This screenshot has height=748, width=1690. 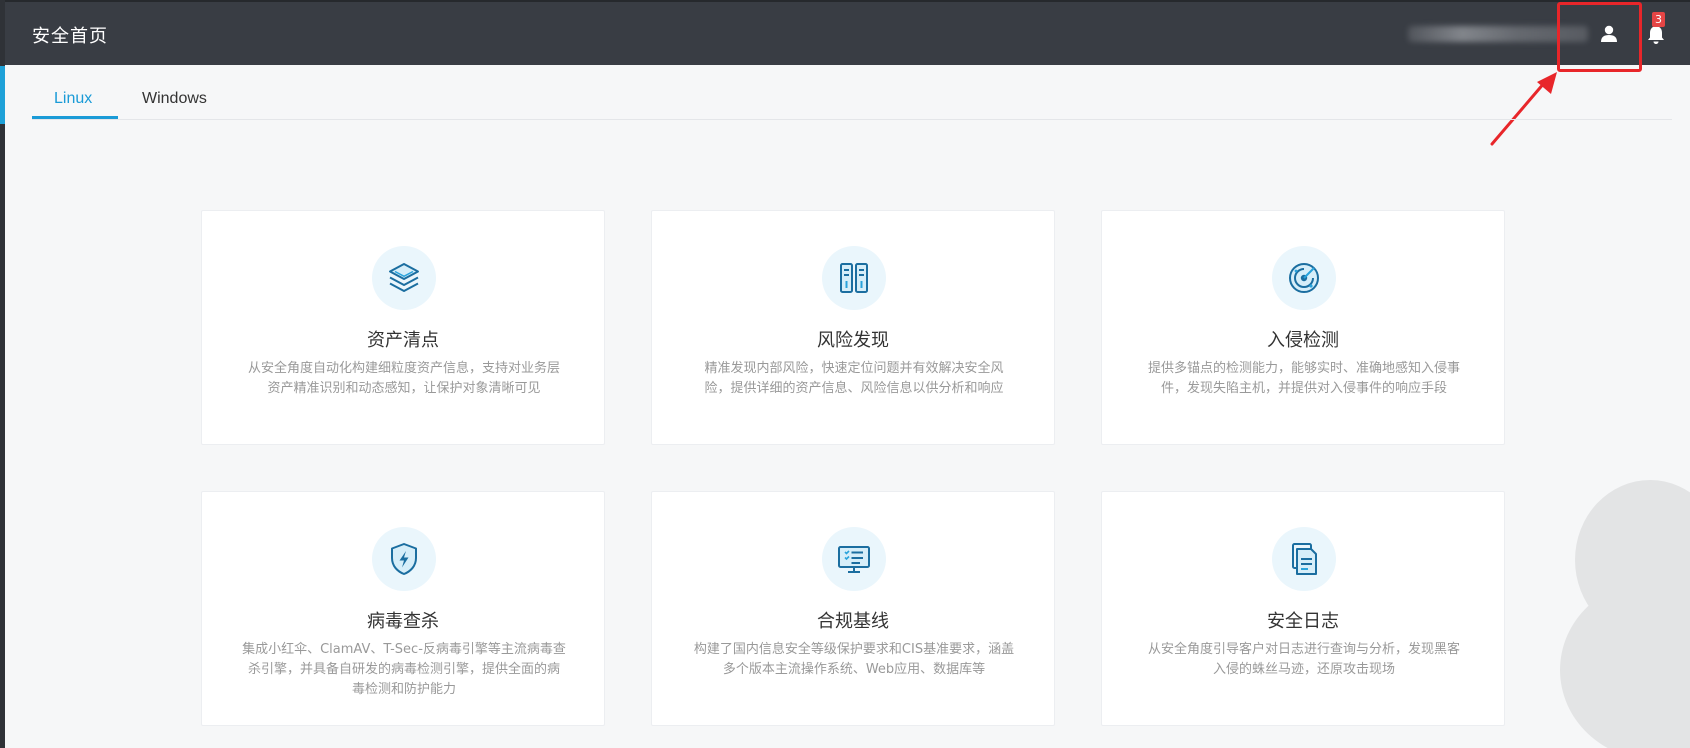 I want to click on top-navigation-bar: 安全首页, so click(x=847, y=32).